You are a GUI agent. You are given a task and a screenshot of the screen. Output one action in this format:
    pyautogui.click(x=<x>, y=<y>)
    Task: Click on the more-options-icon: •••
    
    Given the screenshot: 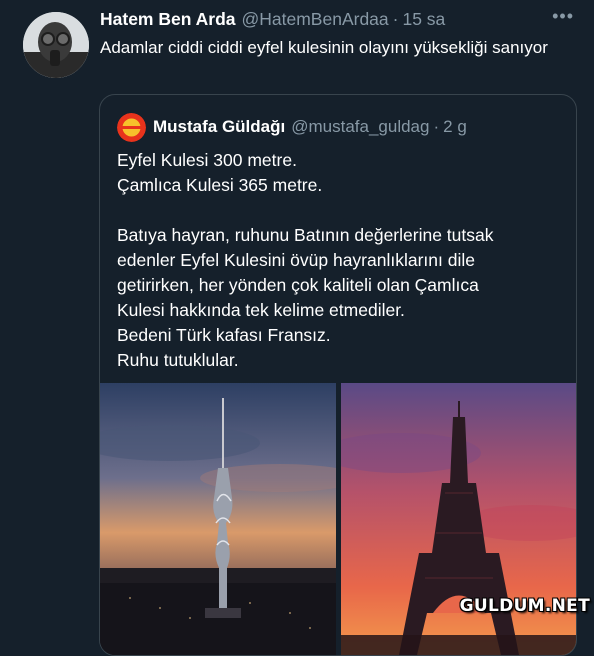 What is the action you would take?
    pyautogui.click(x=563, y=16)
    